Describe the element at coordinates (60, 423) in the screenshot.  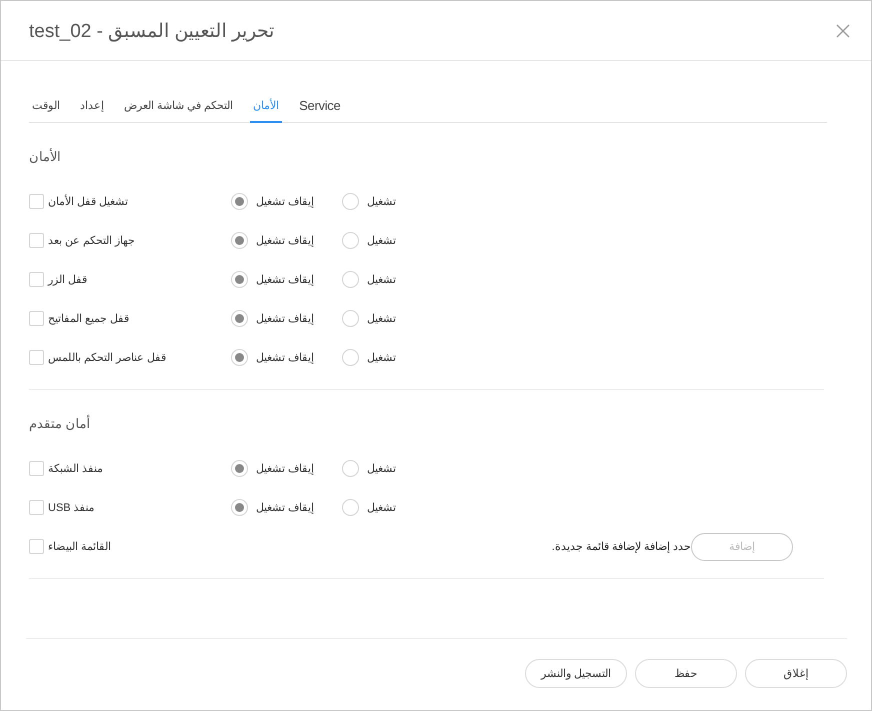
I see `section-title: أمان متقدم` at that location.